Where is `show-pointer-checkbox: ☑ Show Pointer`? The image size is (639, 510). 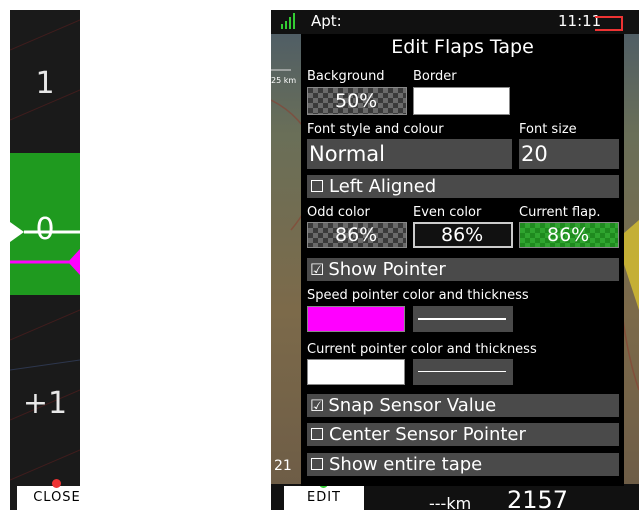
show-pointer-checkbox: ☑ Show Pointer is located at coordinates (463, 269).